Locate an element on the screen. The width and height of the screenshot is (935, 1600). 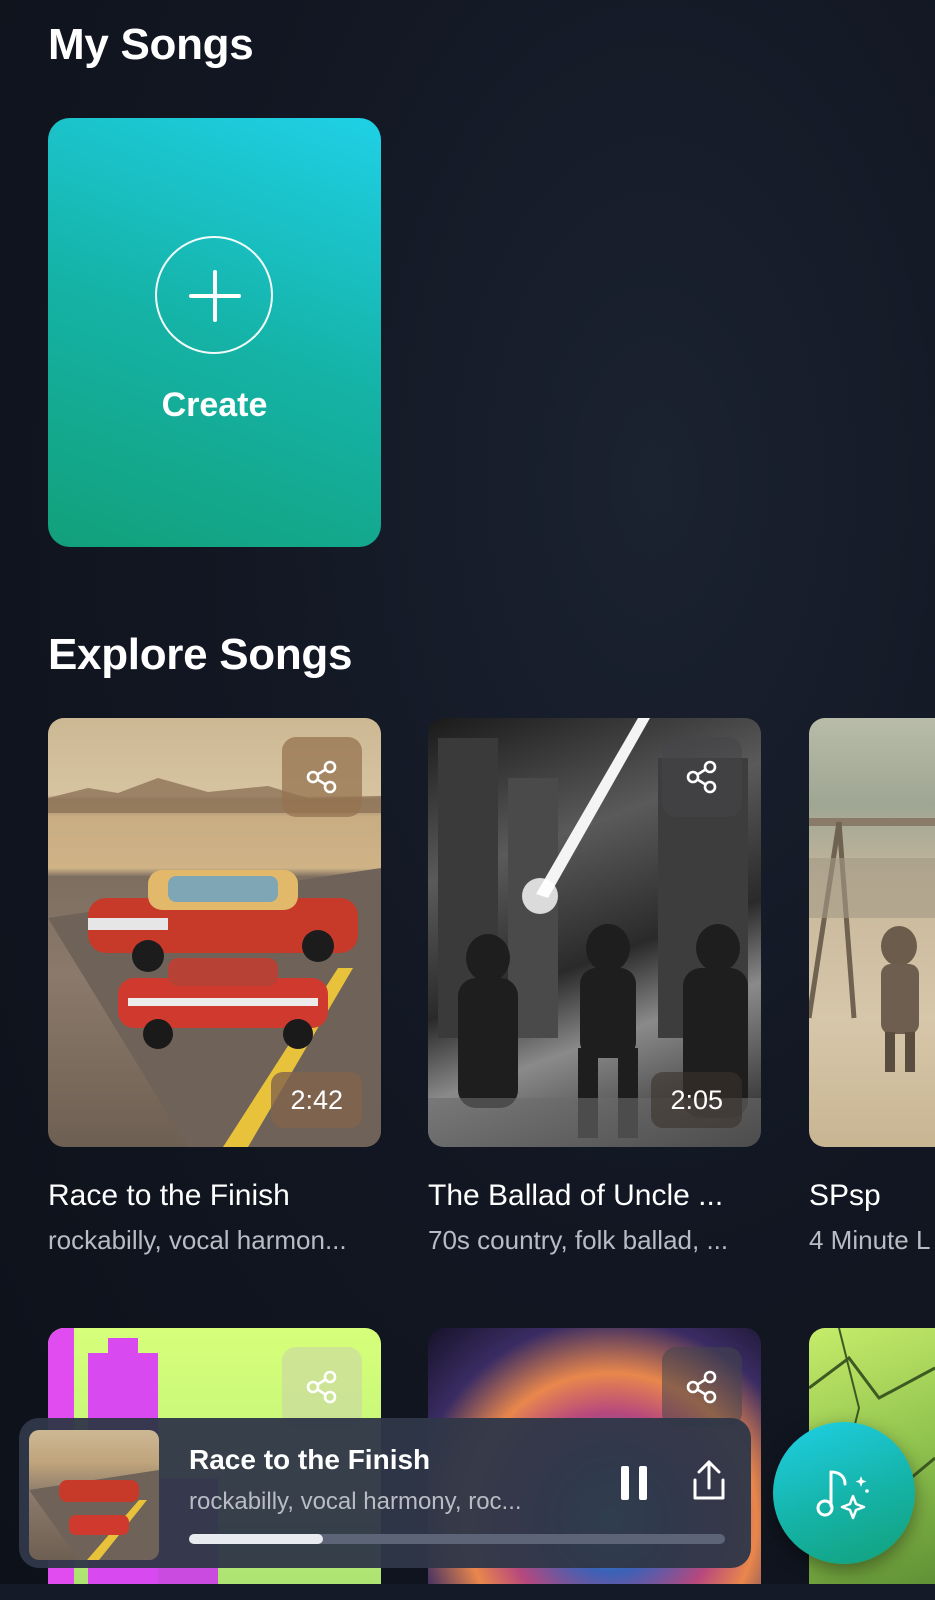
create-label: Create is located at coordinates (214, 405).